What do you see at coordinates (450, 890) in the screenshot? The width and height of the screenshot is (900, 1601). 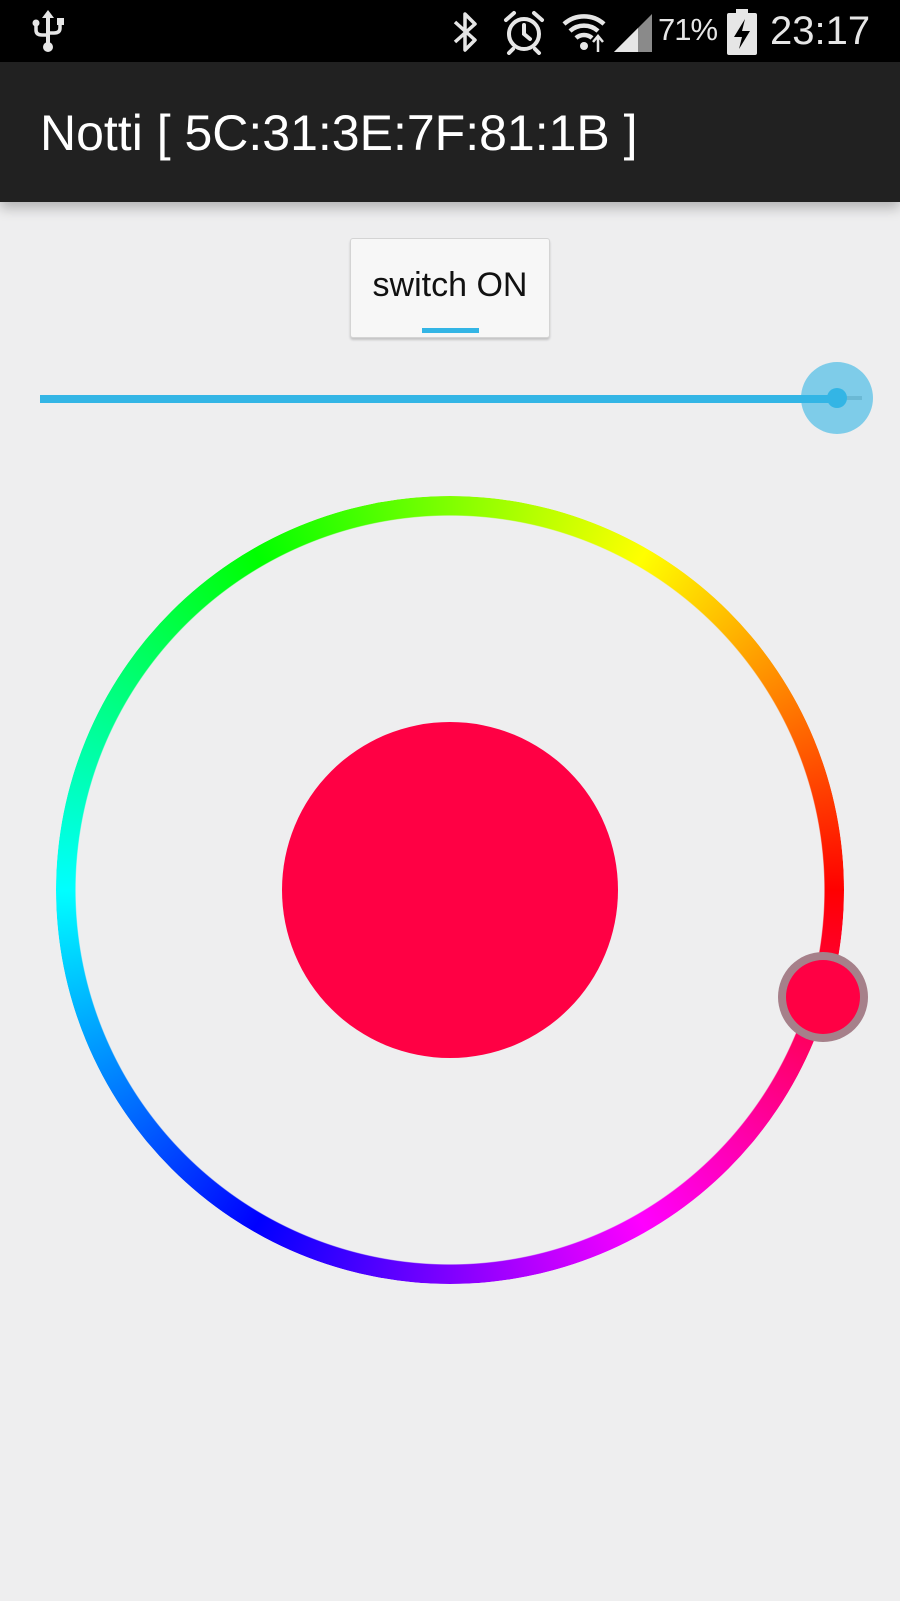 I see `color-preview` at bounding box center [450, 890].